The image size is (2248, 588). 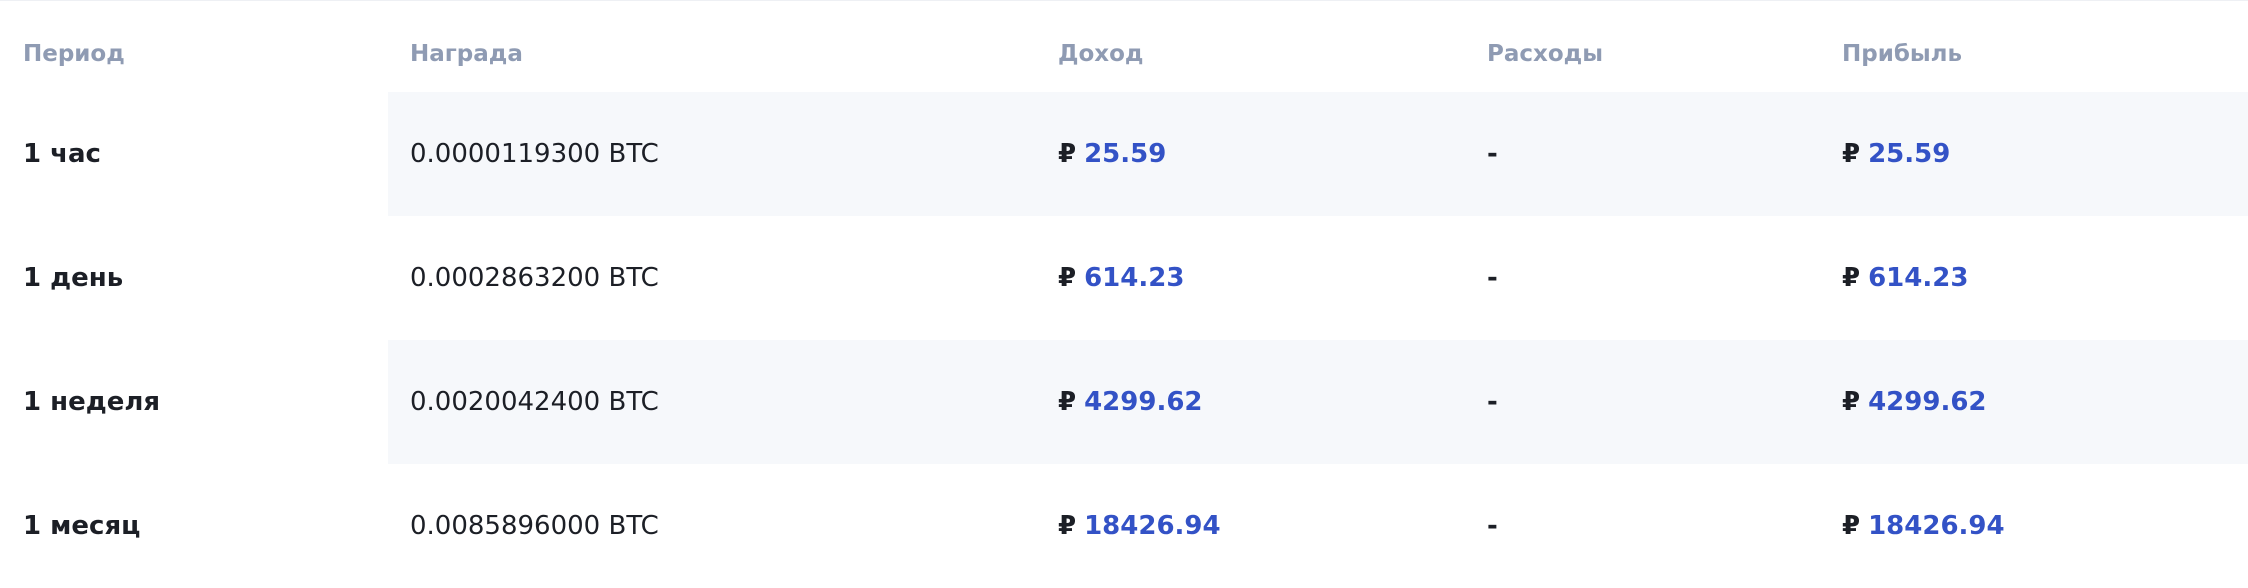 What do you see at coordinates (82, 526) in the screenshot?
I see `period-cell: 1 месяц` at bounding box center [82, 526].